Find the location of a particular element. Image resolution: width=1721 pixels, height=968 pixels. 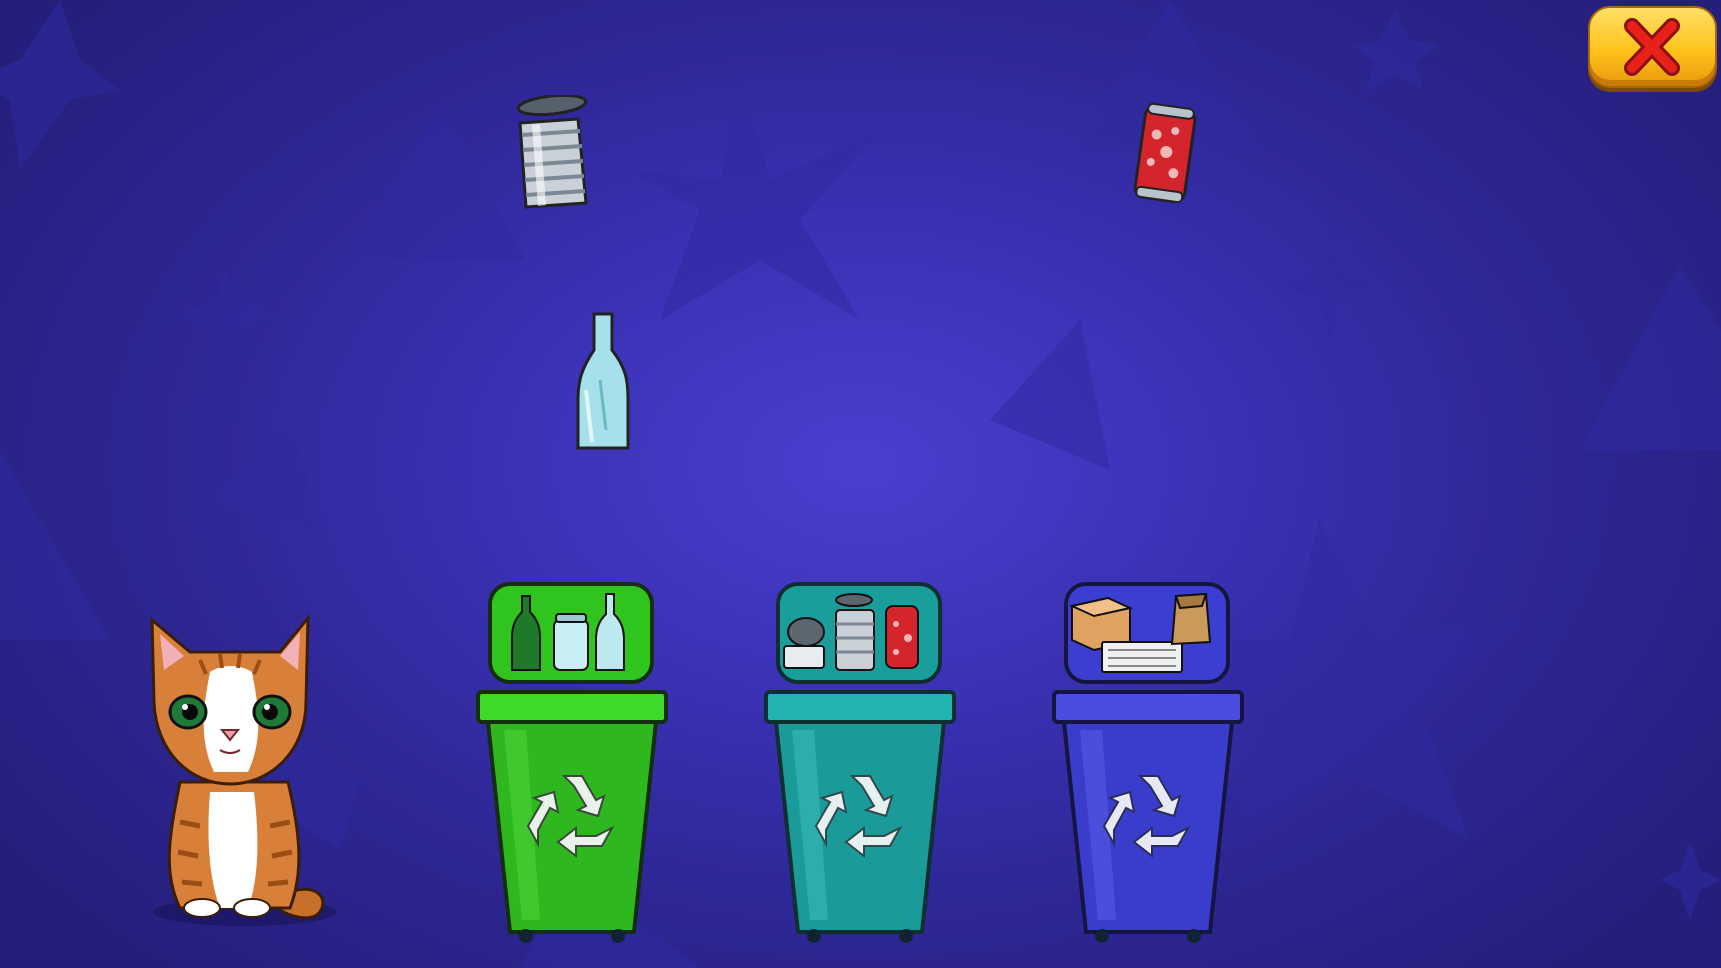

kitten-mascot is located at coordinates (243, 769).